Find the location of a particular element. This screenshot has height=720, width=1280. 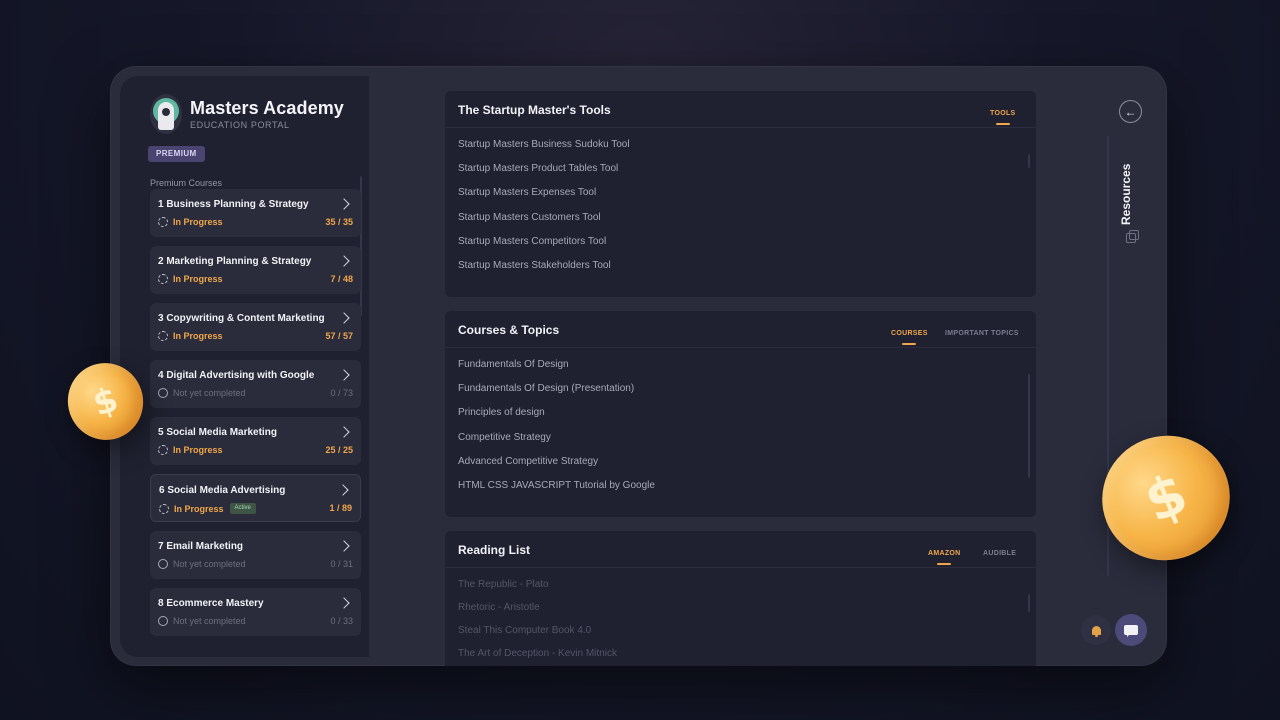

resources-label: Resources is located at coordinates (1131, 194).